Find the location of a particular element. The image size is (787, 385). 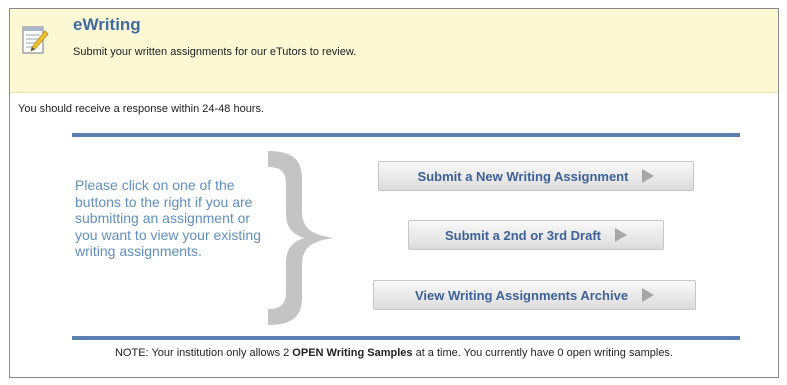

curly-brace-graphic is located at coordinates (301, 238).